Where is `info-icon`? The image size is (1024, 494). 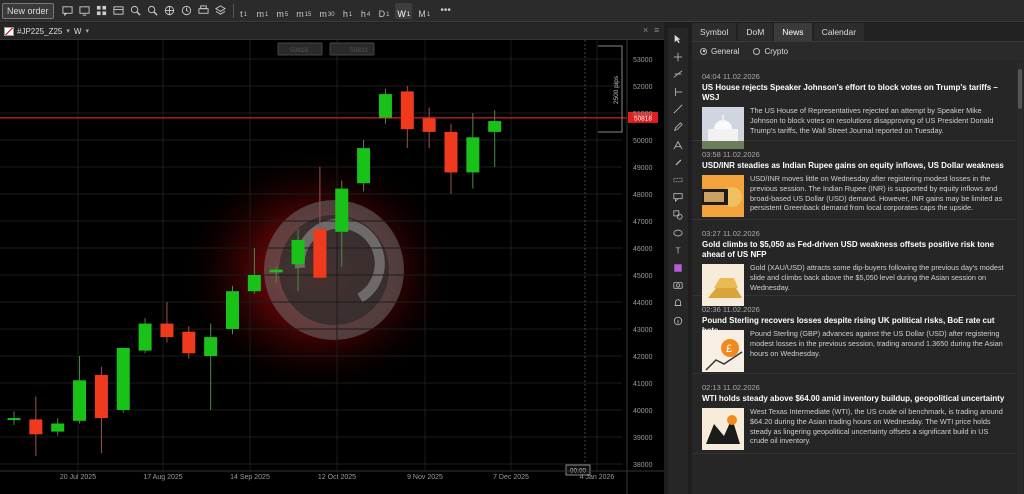 info-icon is located at coordinates (678, 321).